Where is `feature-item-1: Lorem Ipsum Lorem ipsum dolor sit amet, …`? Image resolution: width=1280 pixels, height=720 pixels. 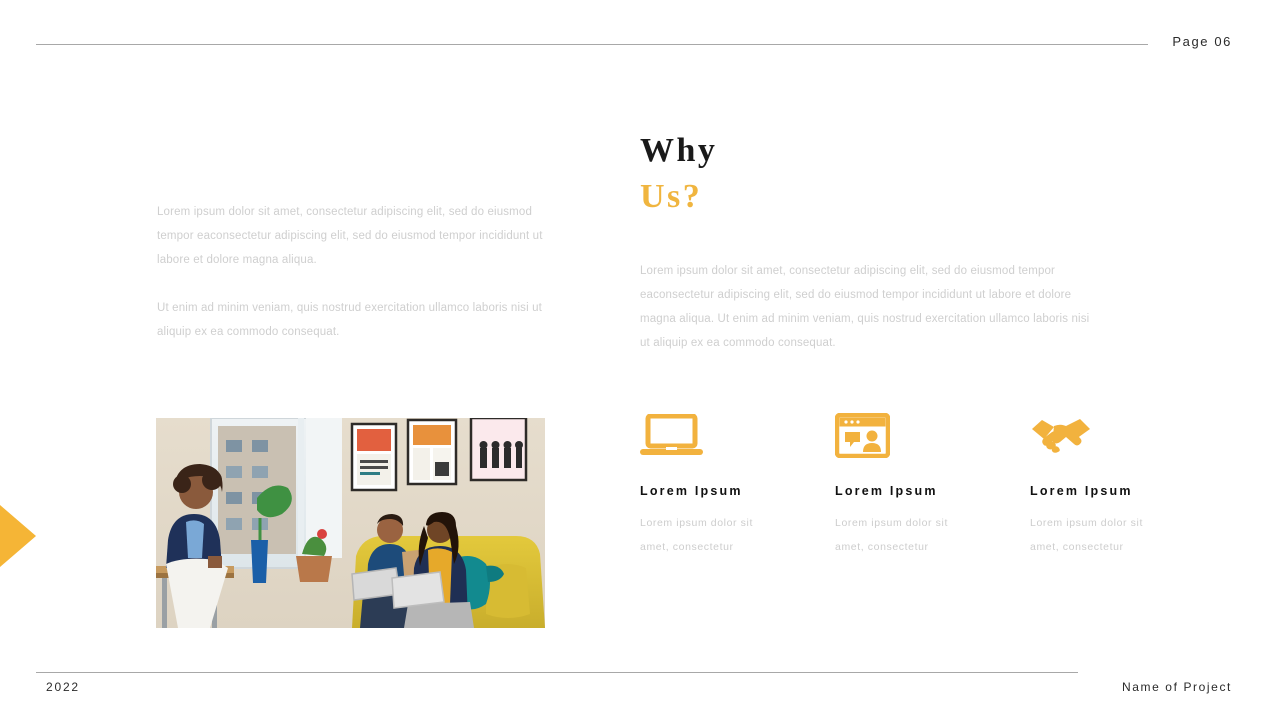
feature-item-1: Lorem Ipsum Lorem ipsum dolor sit amet, … is located at coordinates (737, 485).